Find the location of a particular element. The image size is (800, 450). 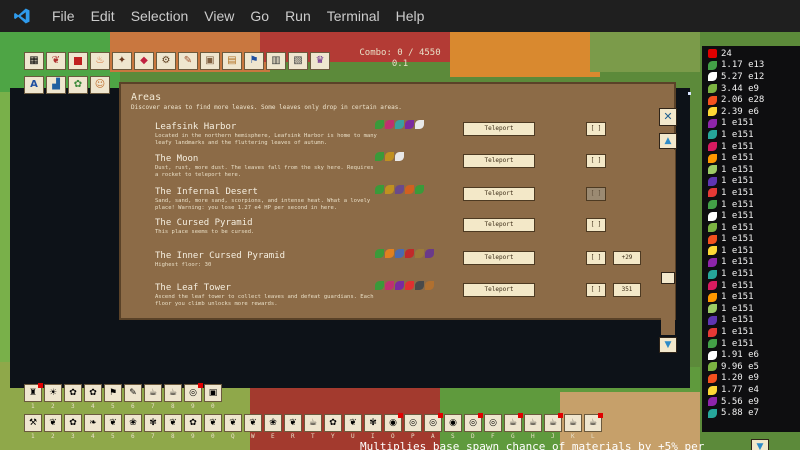

hotbar-slot: ☀ 2 is located at coordinates (53, 397).